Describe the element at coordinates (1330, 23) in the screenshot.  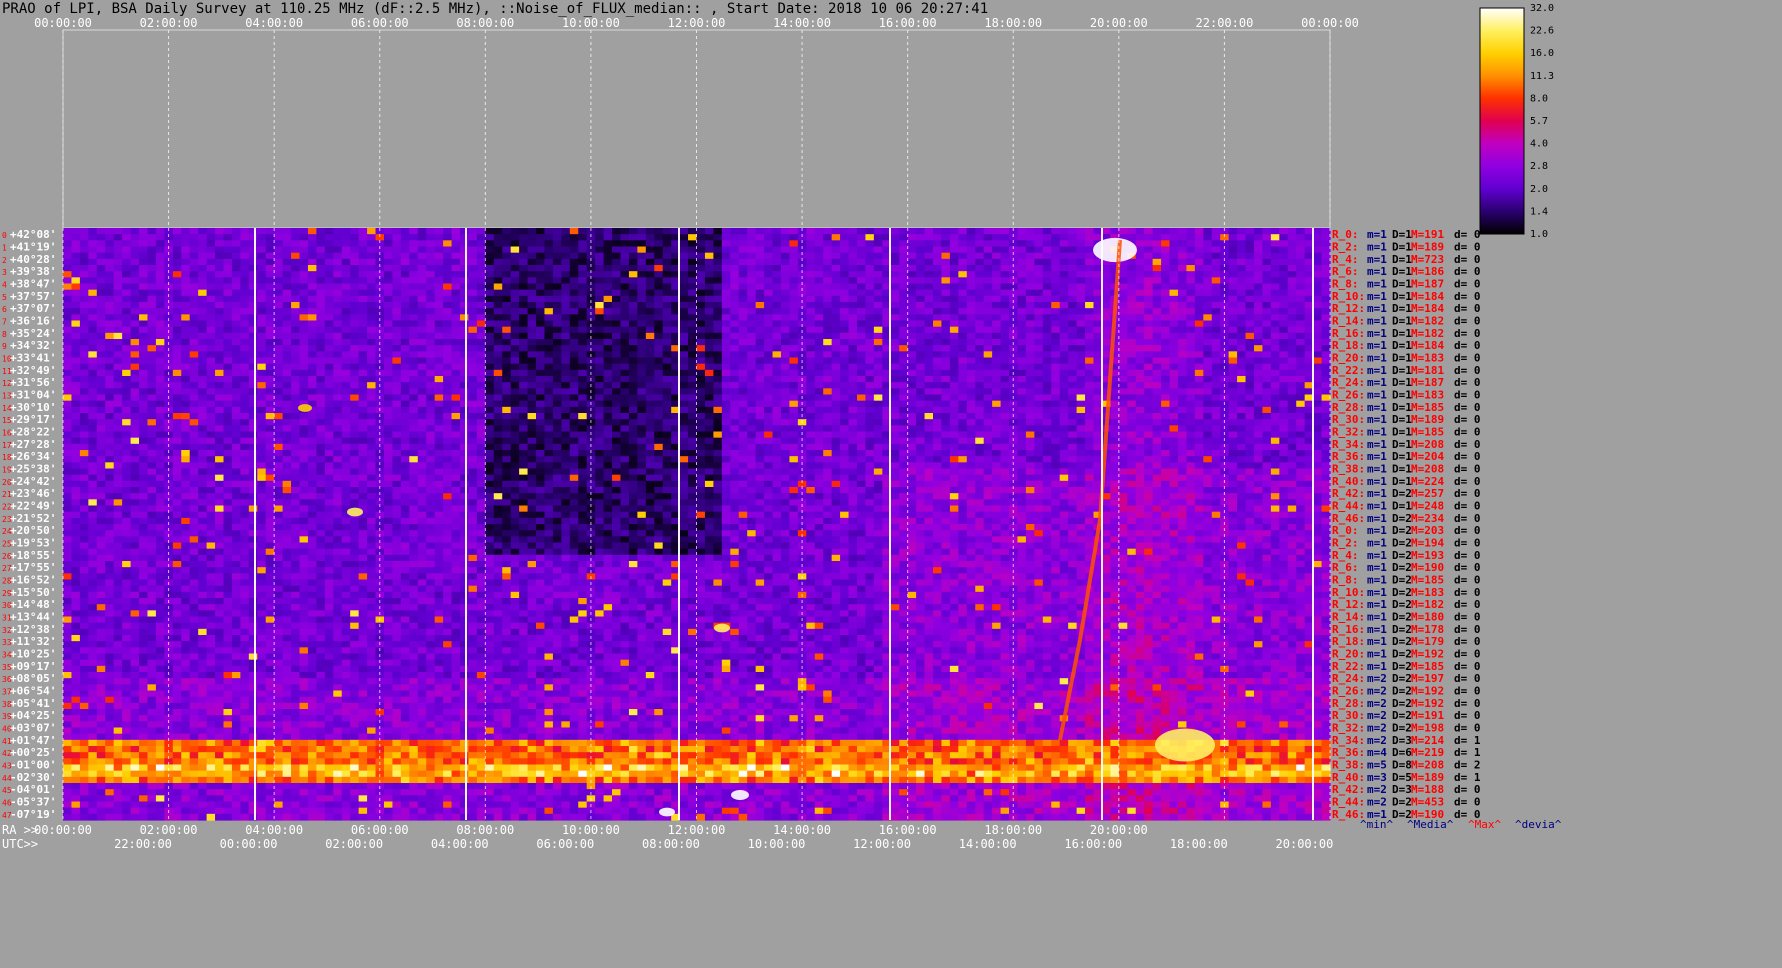
I see `top-tick-label: 00:00:00` at that location.